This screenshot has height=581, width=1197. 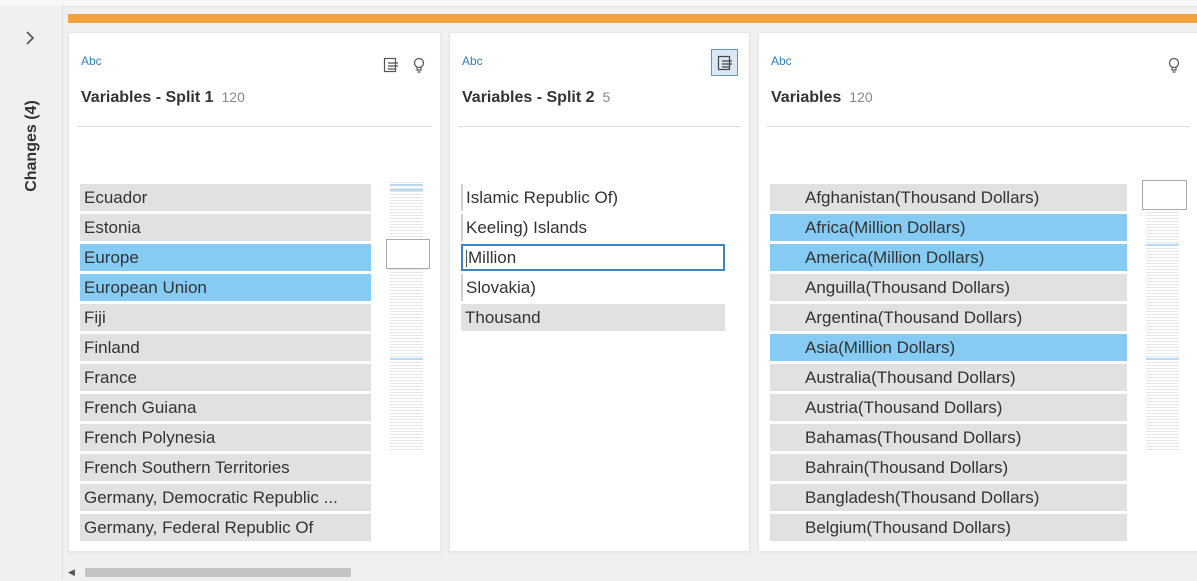 What do you see at coordinates (593, 197) in the screenshot?
I see `value-row: Islamic Republic Of)` at bounding box center [593, 197].